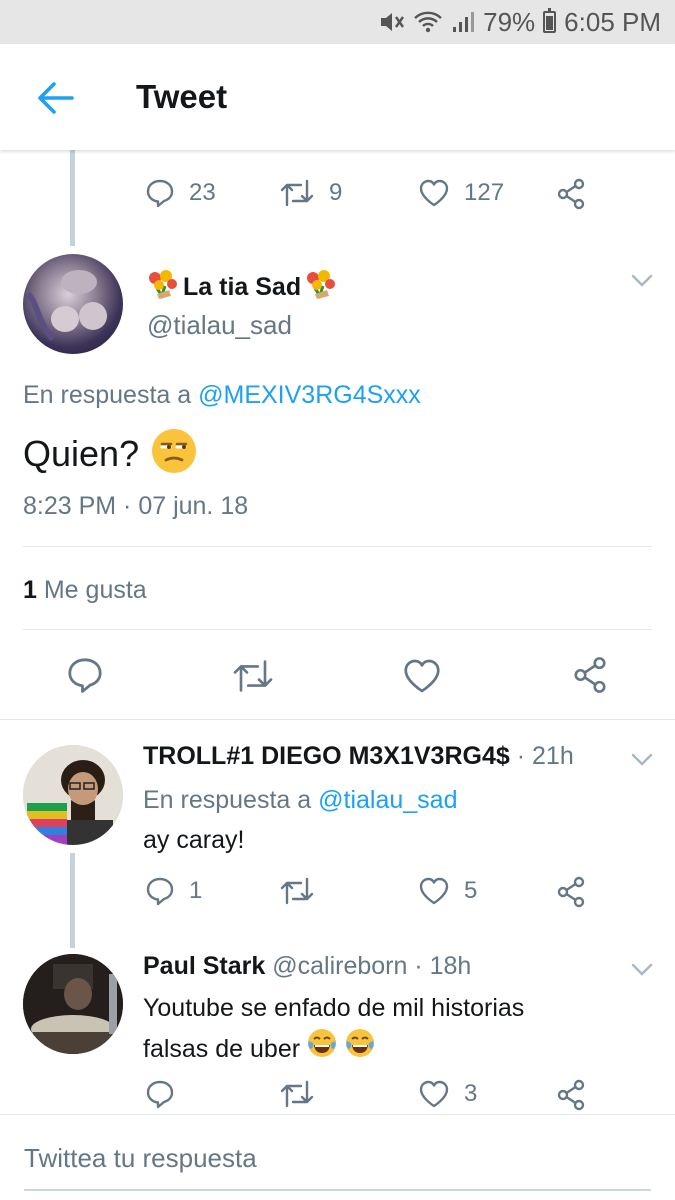 The image size is (675, 1200). What do you see at coordinates (204, 966) in the screenshot?
I see `reply-author-name: Paul Stark` at bounding box center [204, 966].